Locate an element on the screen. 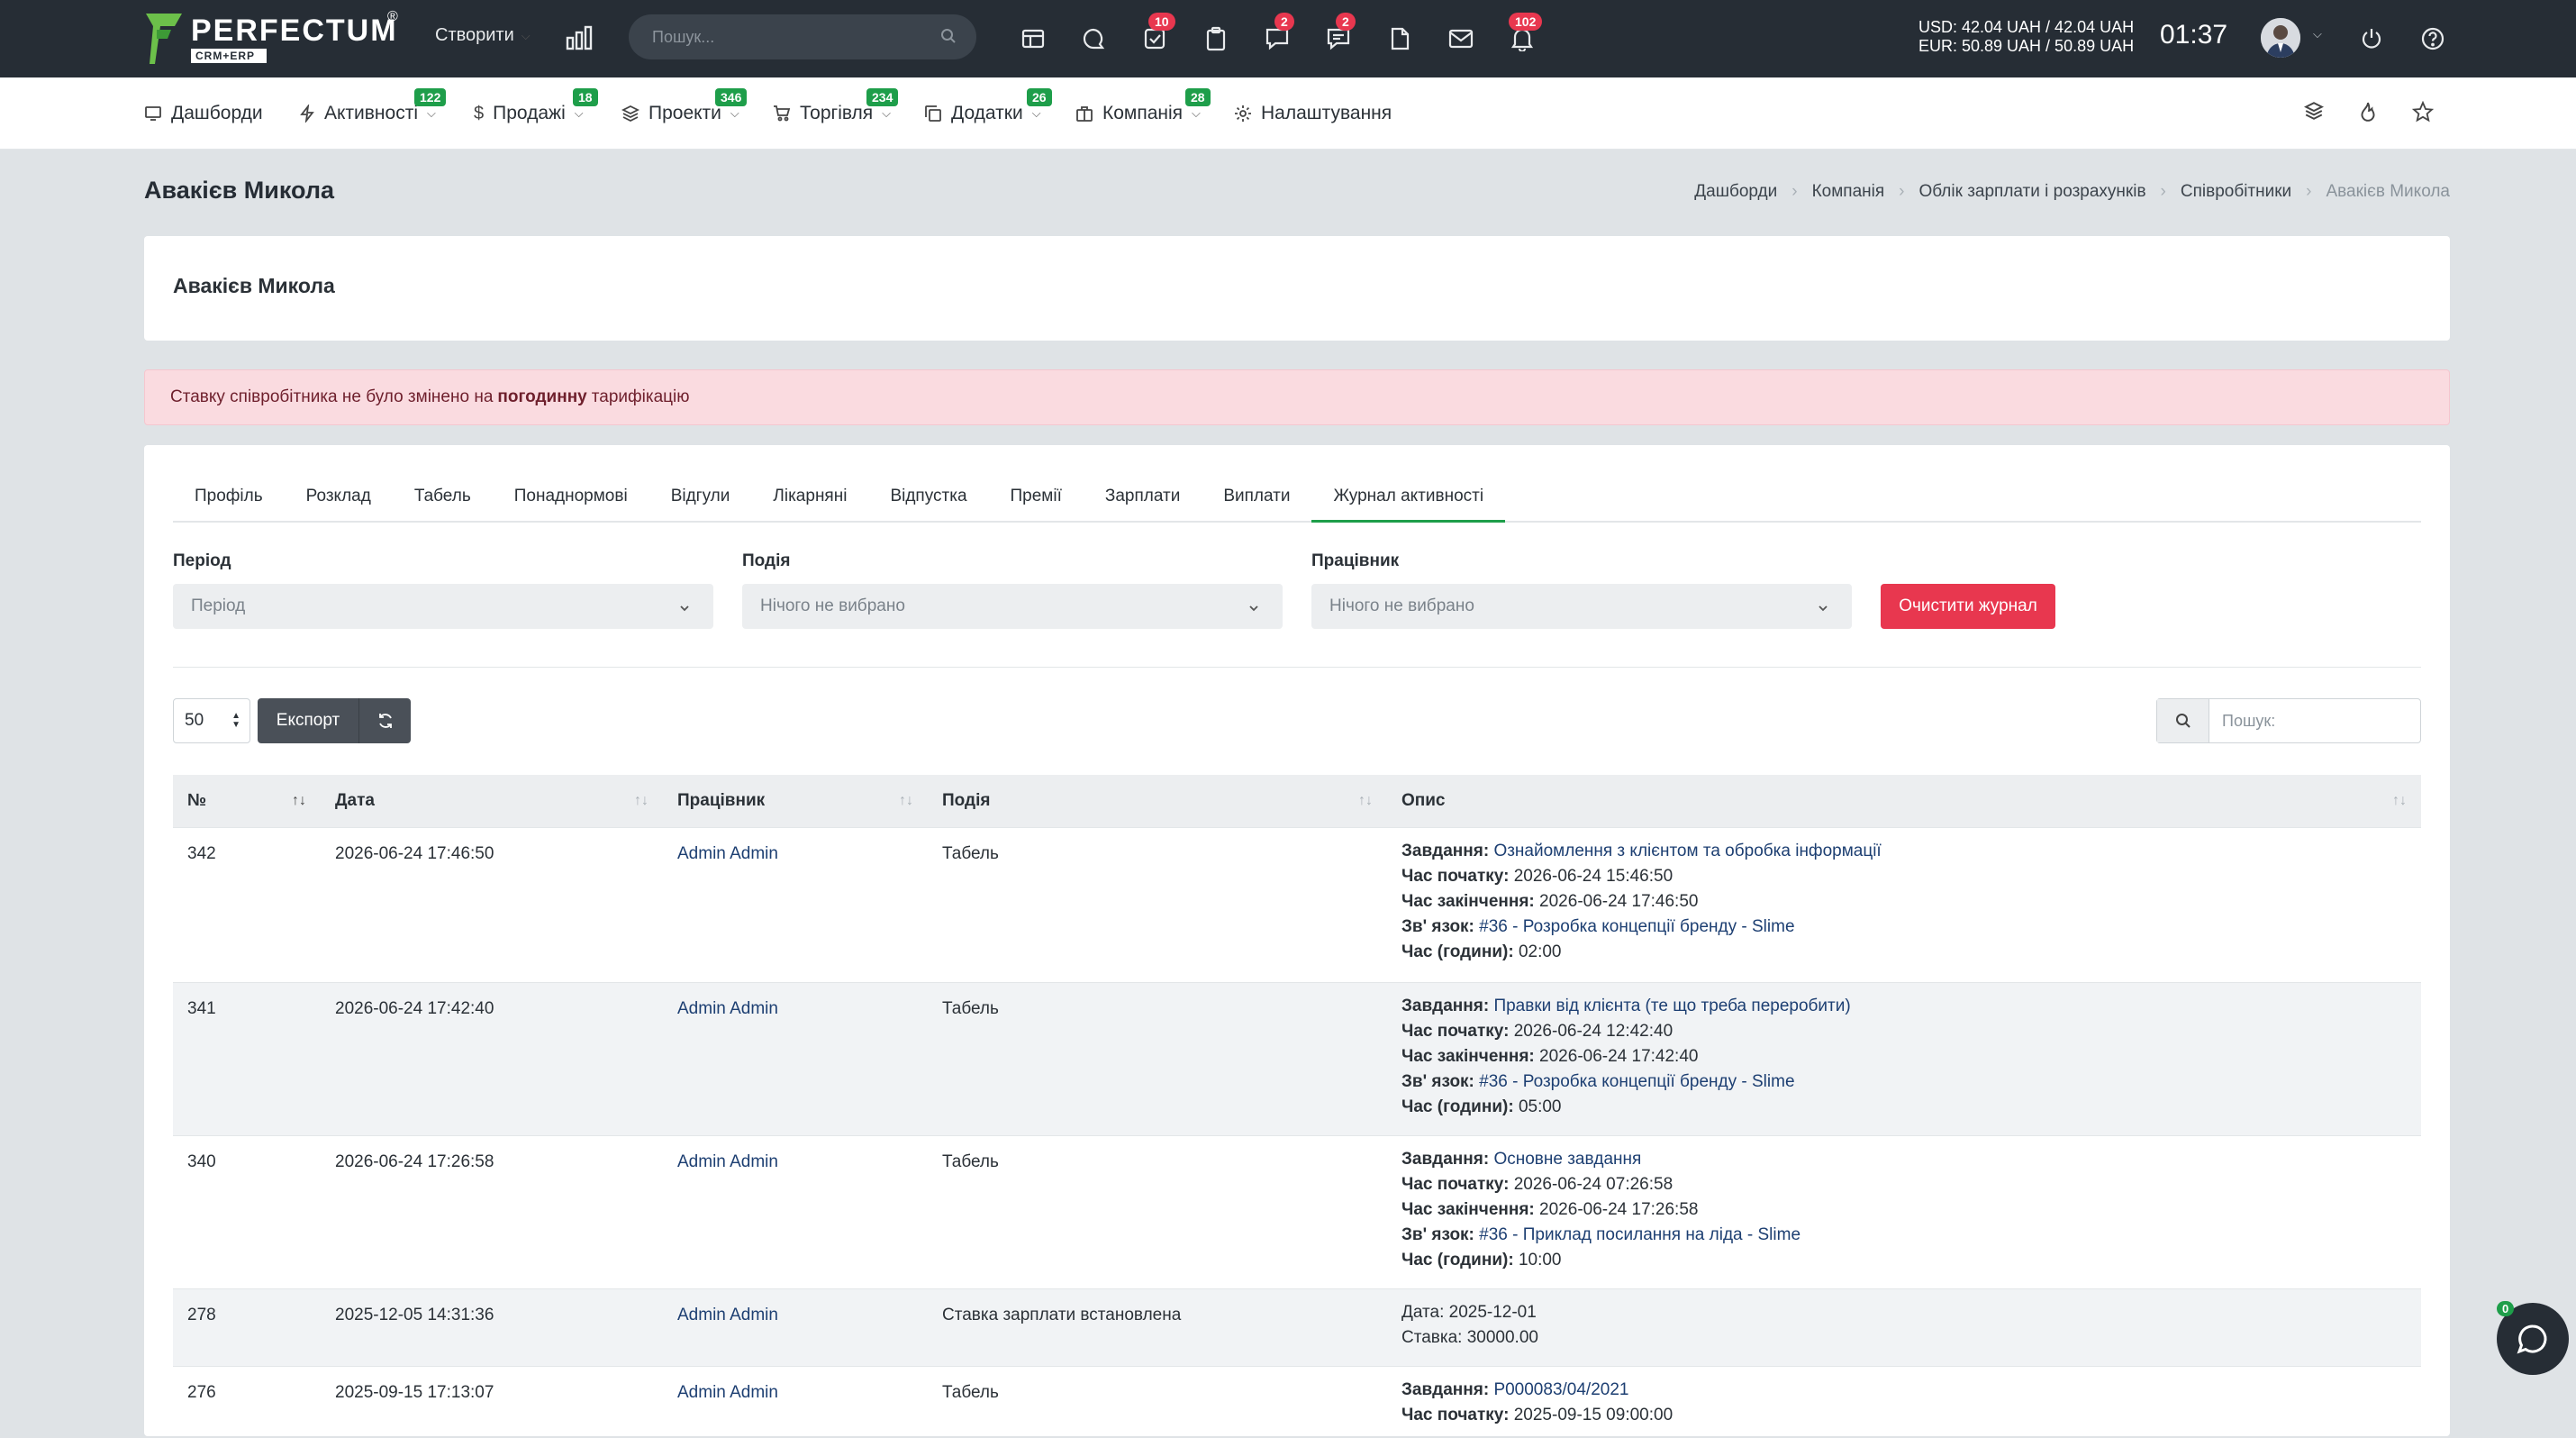  tab-payments: Виплати is located at coordinates (1256, 496).